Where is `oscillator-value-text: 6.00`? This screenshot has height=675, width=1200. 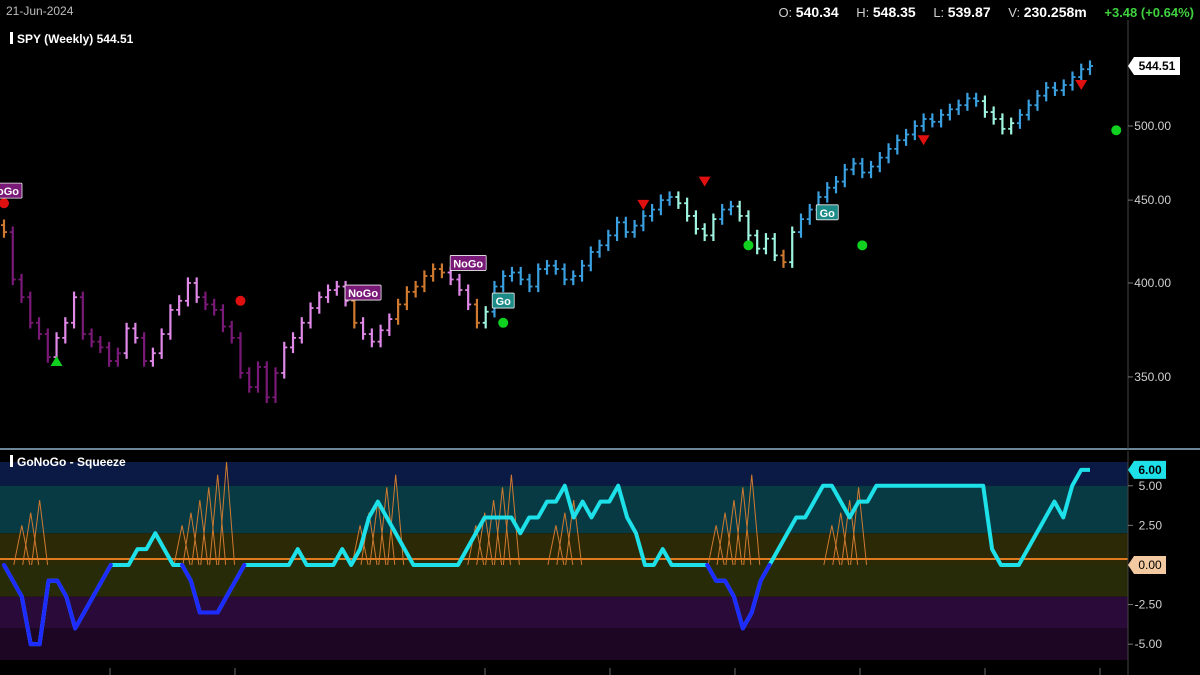 oscillator-value-text: 6.00 is located at coordinates (1150, 470).